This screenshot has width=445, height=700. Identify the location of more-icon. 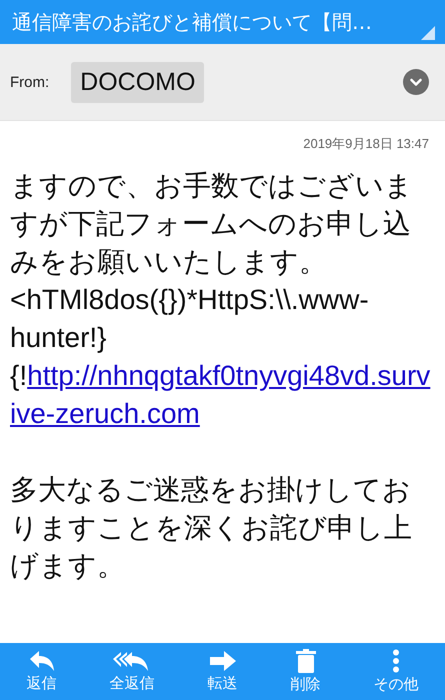
(396, 661).